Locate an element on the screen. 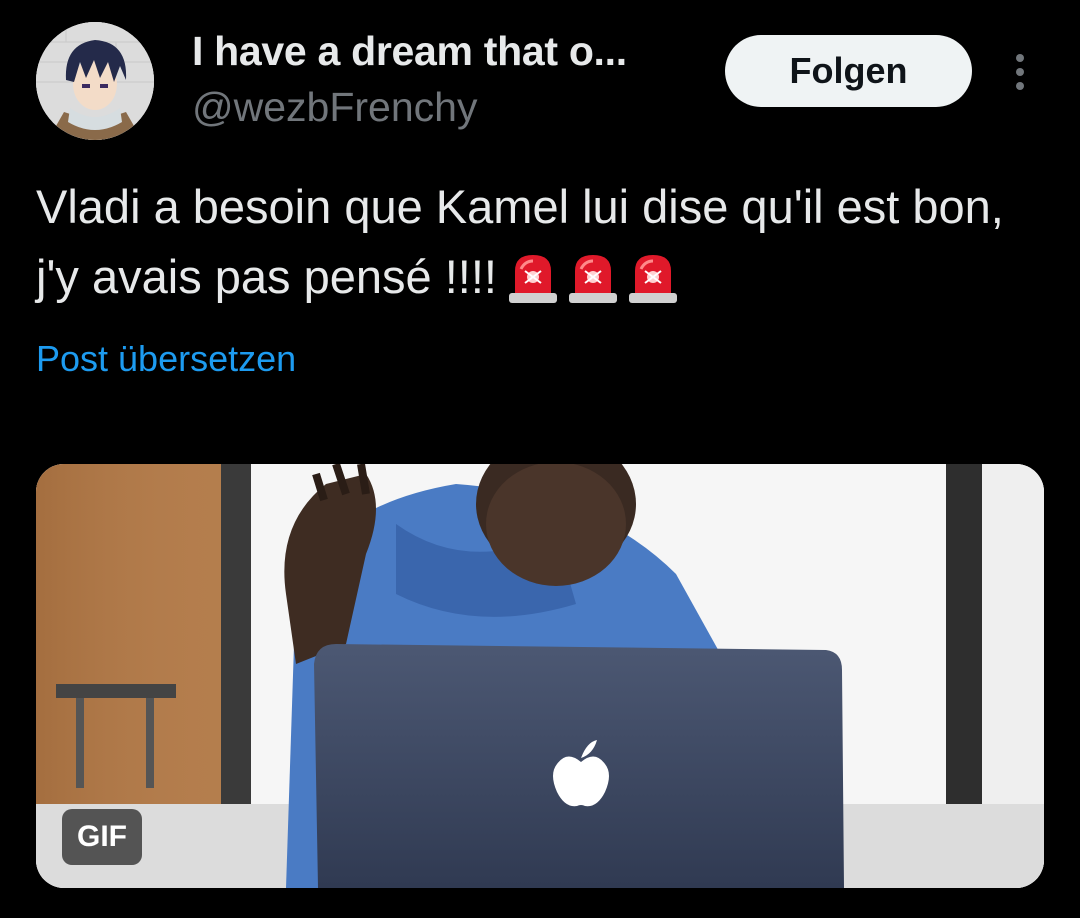 Image resolution: width=1080 pixels, height=918 pixels. more-options-button is located at coordinates (1020, 72).